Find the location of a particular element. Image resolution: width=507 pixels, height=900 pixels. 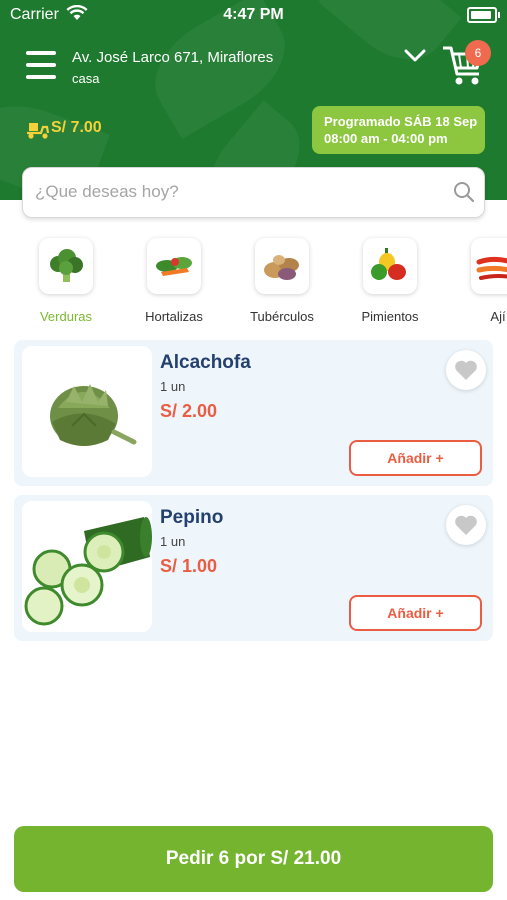

place-order-button: Pedir 6 por S/ 21.00 is located at coordinates (253, 859).